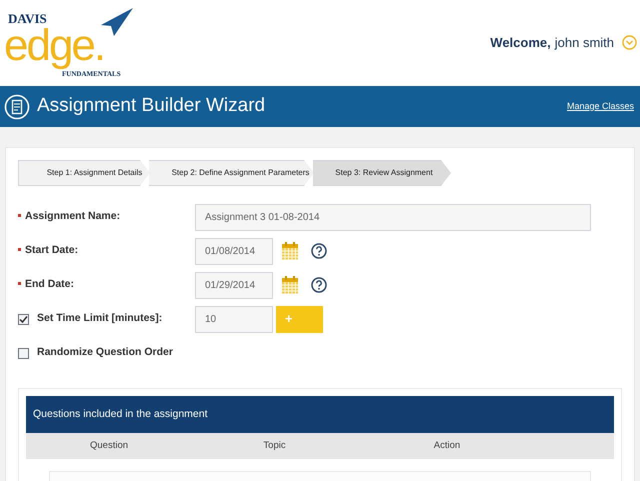 Image resolution: width=640 pixels, height=481 pixels. I want to click on page-title: Assignment Builder Wizard, so click(151, 106).